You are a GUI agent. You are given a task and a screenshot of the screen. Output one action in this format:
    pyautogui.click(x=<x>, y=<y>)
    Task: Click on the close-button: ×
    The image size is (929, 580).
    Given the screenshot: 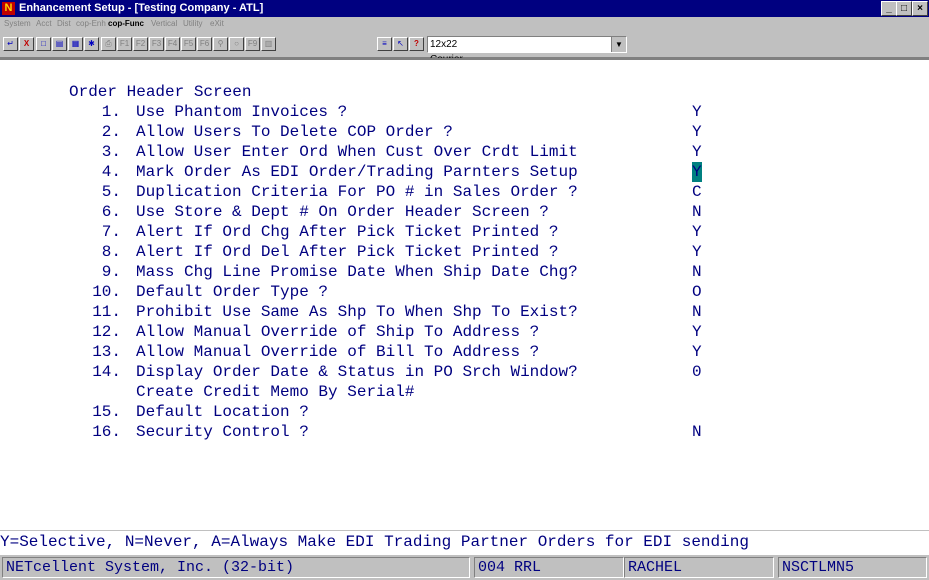 What is the action you would take?
    pyautogui.click(x=920, y=8)
    